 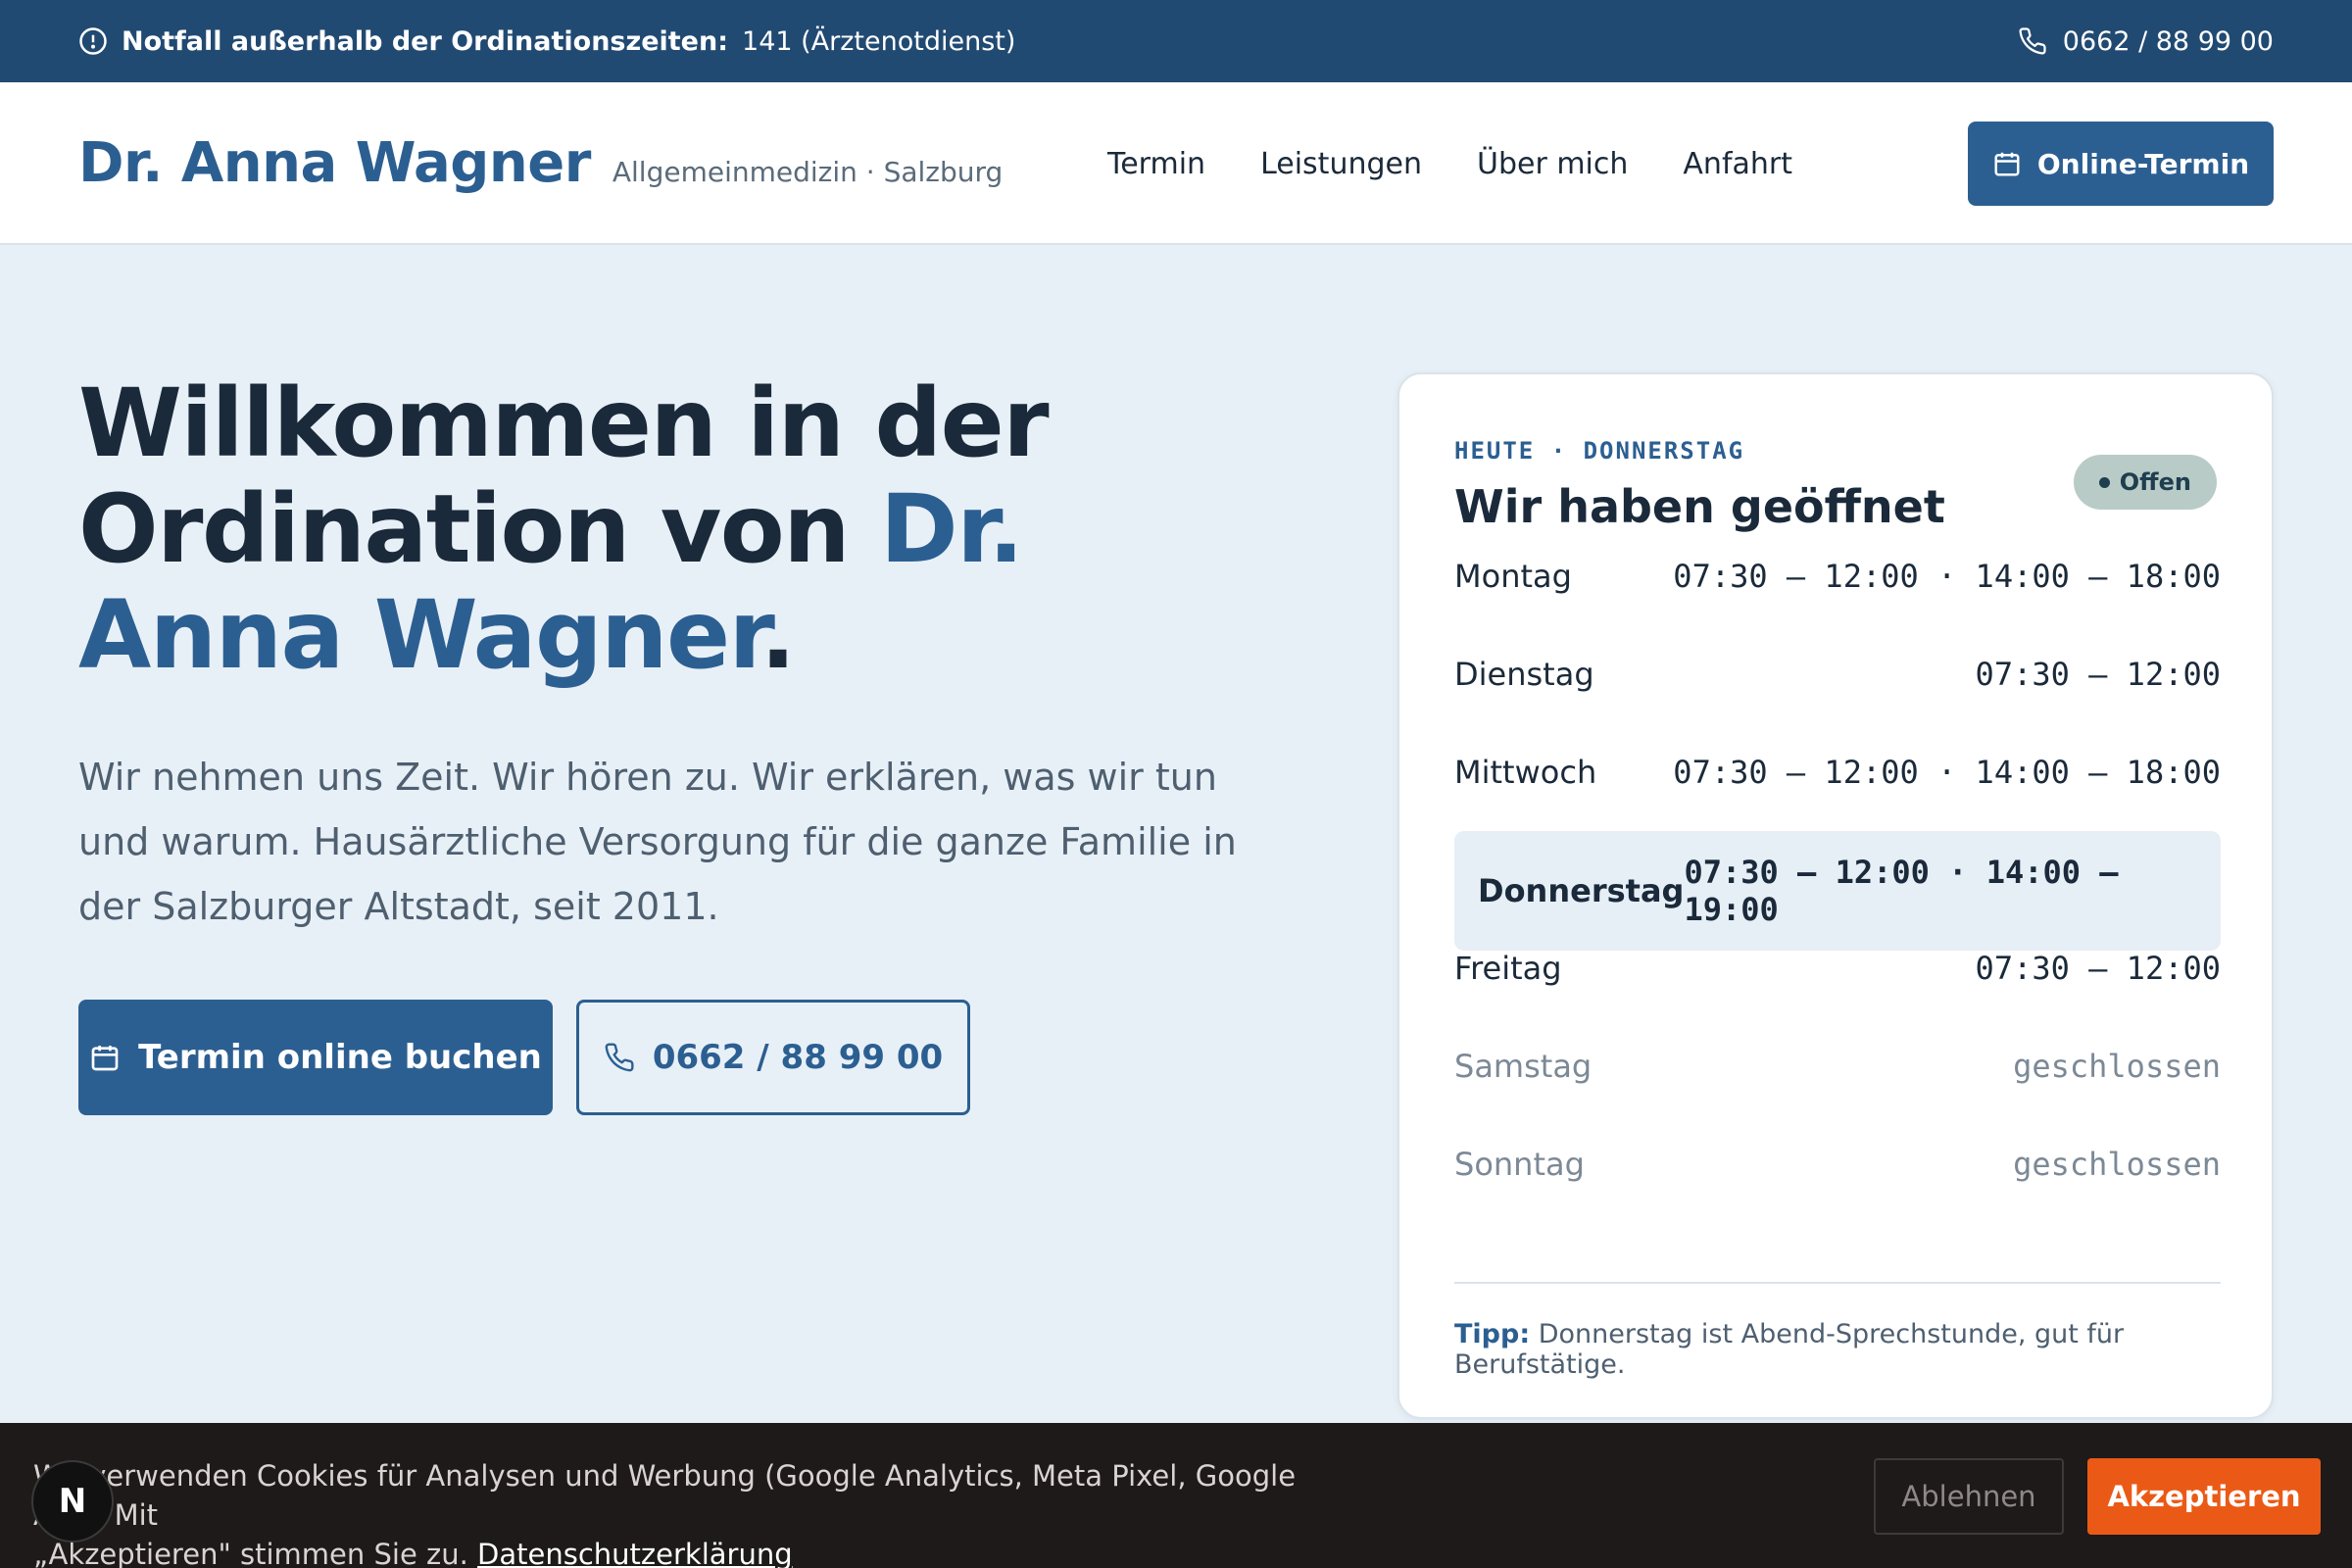 What do you see at coordinates (1156, 164) in the screenshot?
I see `nav-termin: Termin` at bounding box center [1156, 164].